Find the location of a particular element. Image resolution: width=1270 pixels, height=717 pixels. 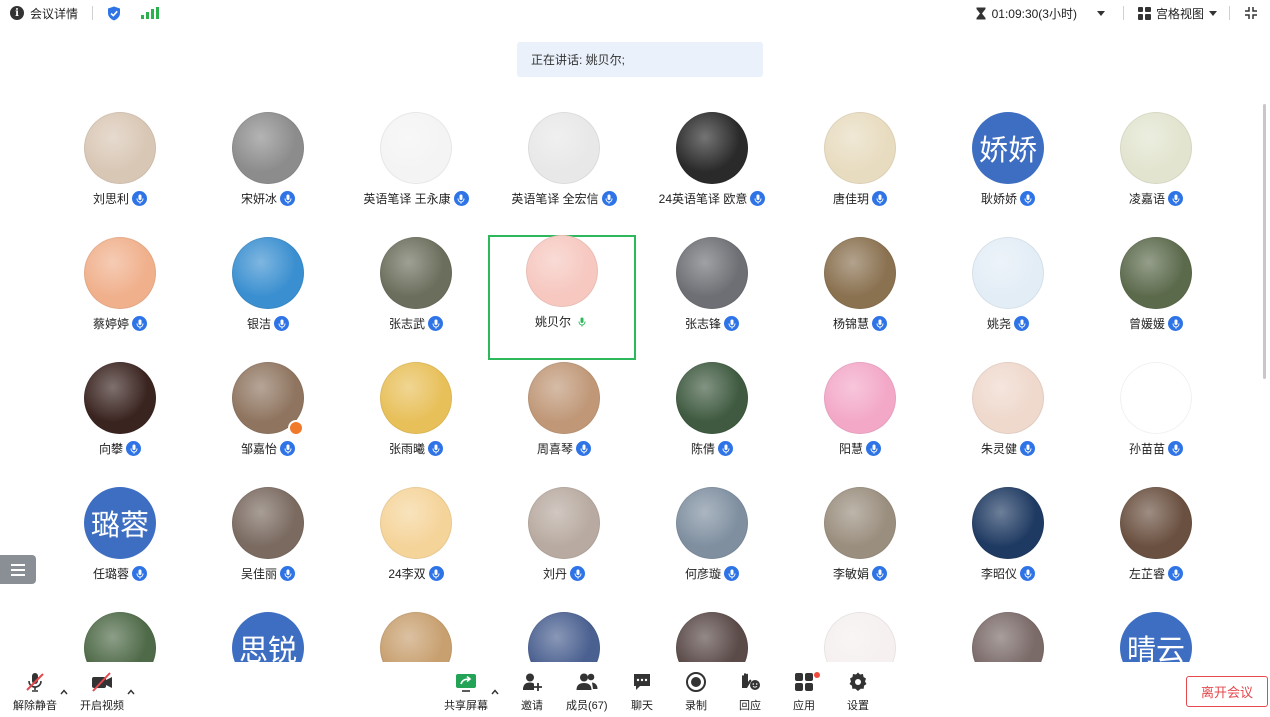

participant-tile: 英语笔译 王永康 is located at coordinates (416, 174).